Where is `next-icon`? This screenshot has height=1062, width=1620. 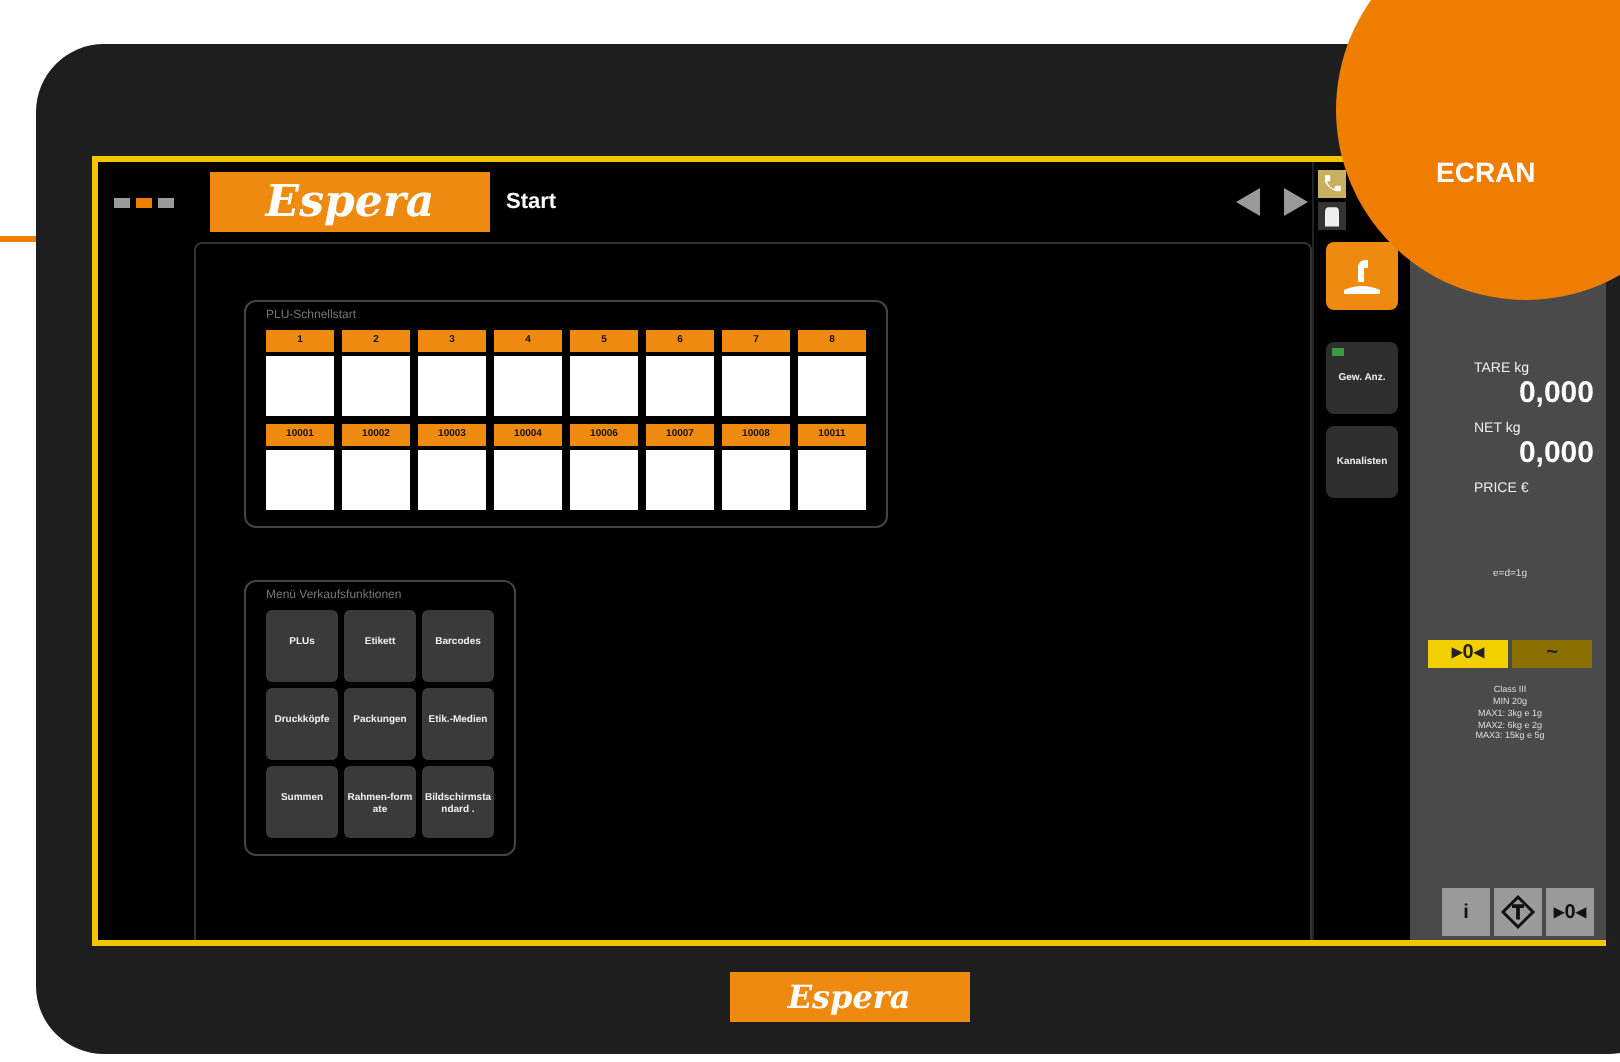 next-icon is located at coordinates (1296, 202).